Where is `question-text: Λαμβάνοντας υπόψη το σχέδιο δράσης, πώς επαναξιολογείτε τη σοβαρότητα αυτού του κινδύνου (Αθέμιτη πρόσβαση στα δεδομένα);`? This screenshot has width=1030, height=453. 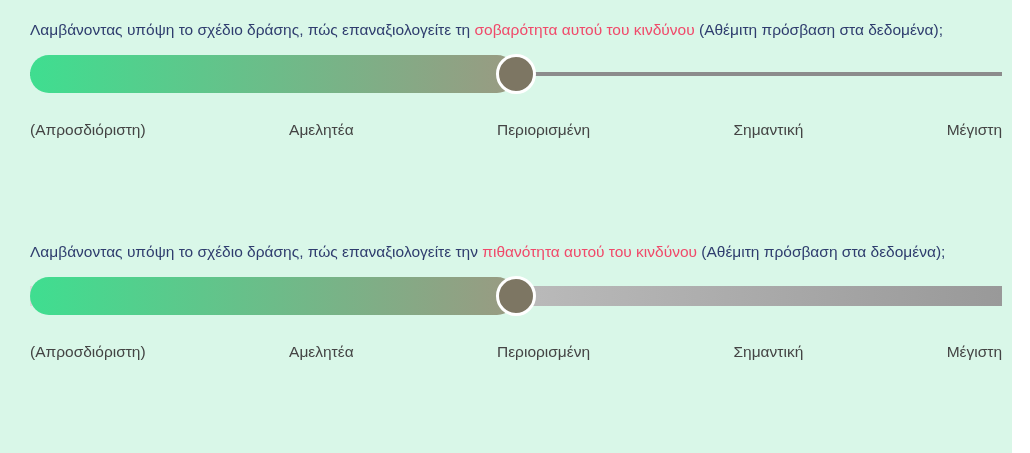 question-text: Λαμβάνοντας υπόψη το σχέδιο δράσης, πώς επαναξιολογείτε τη σοβαρότητα αυτού του κινδύνου (Αθέμιτη πρόσβαση στα δεδομένα); is located at coordinates (487, 30).